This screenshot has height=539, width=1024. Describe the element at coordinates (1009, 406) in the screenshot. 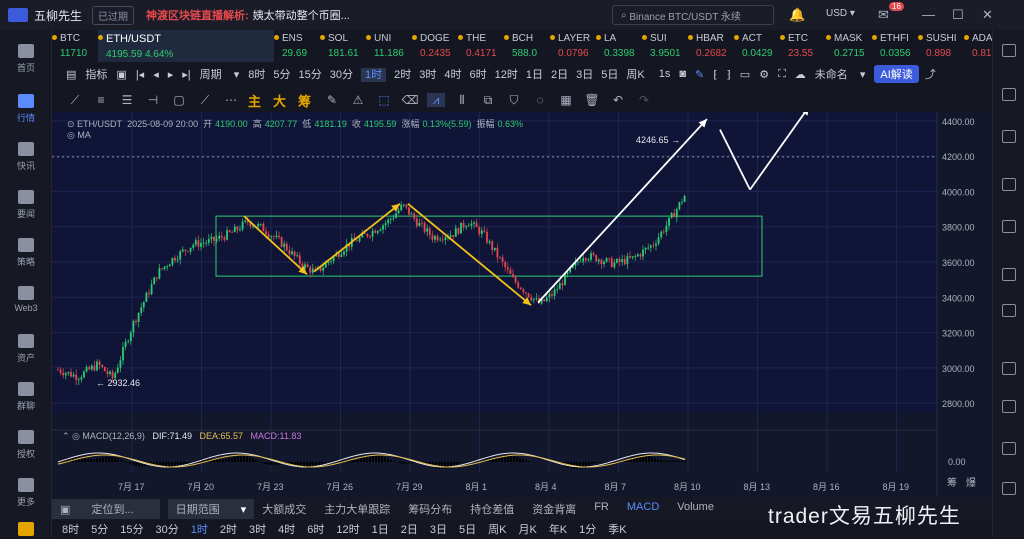

I see `clipboard-icon` at that location.